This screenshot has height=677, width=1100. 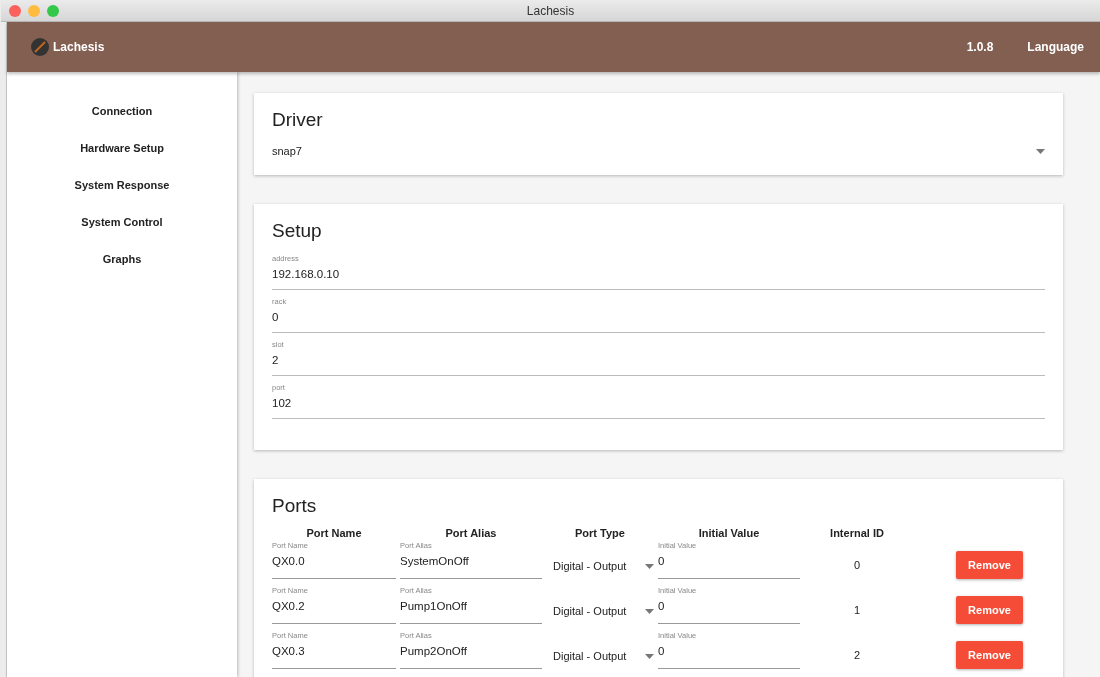 I want to click on sidebar-item: System Response, so click(x=122, y=195).